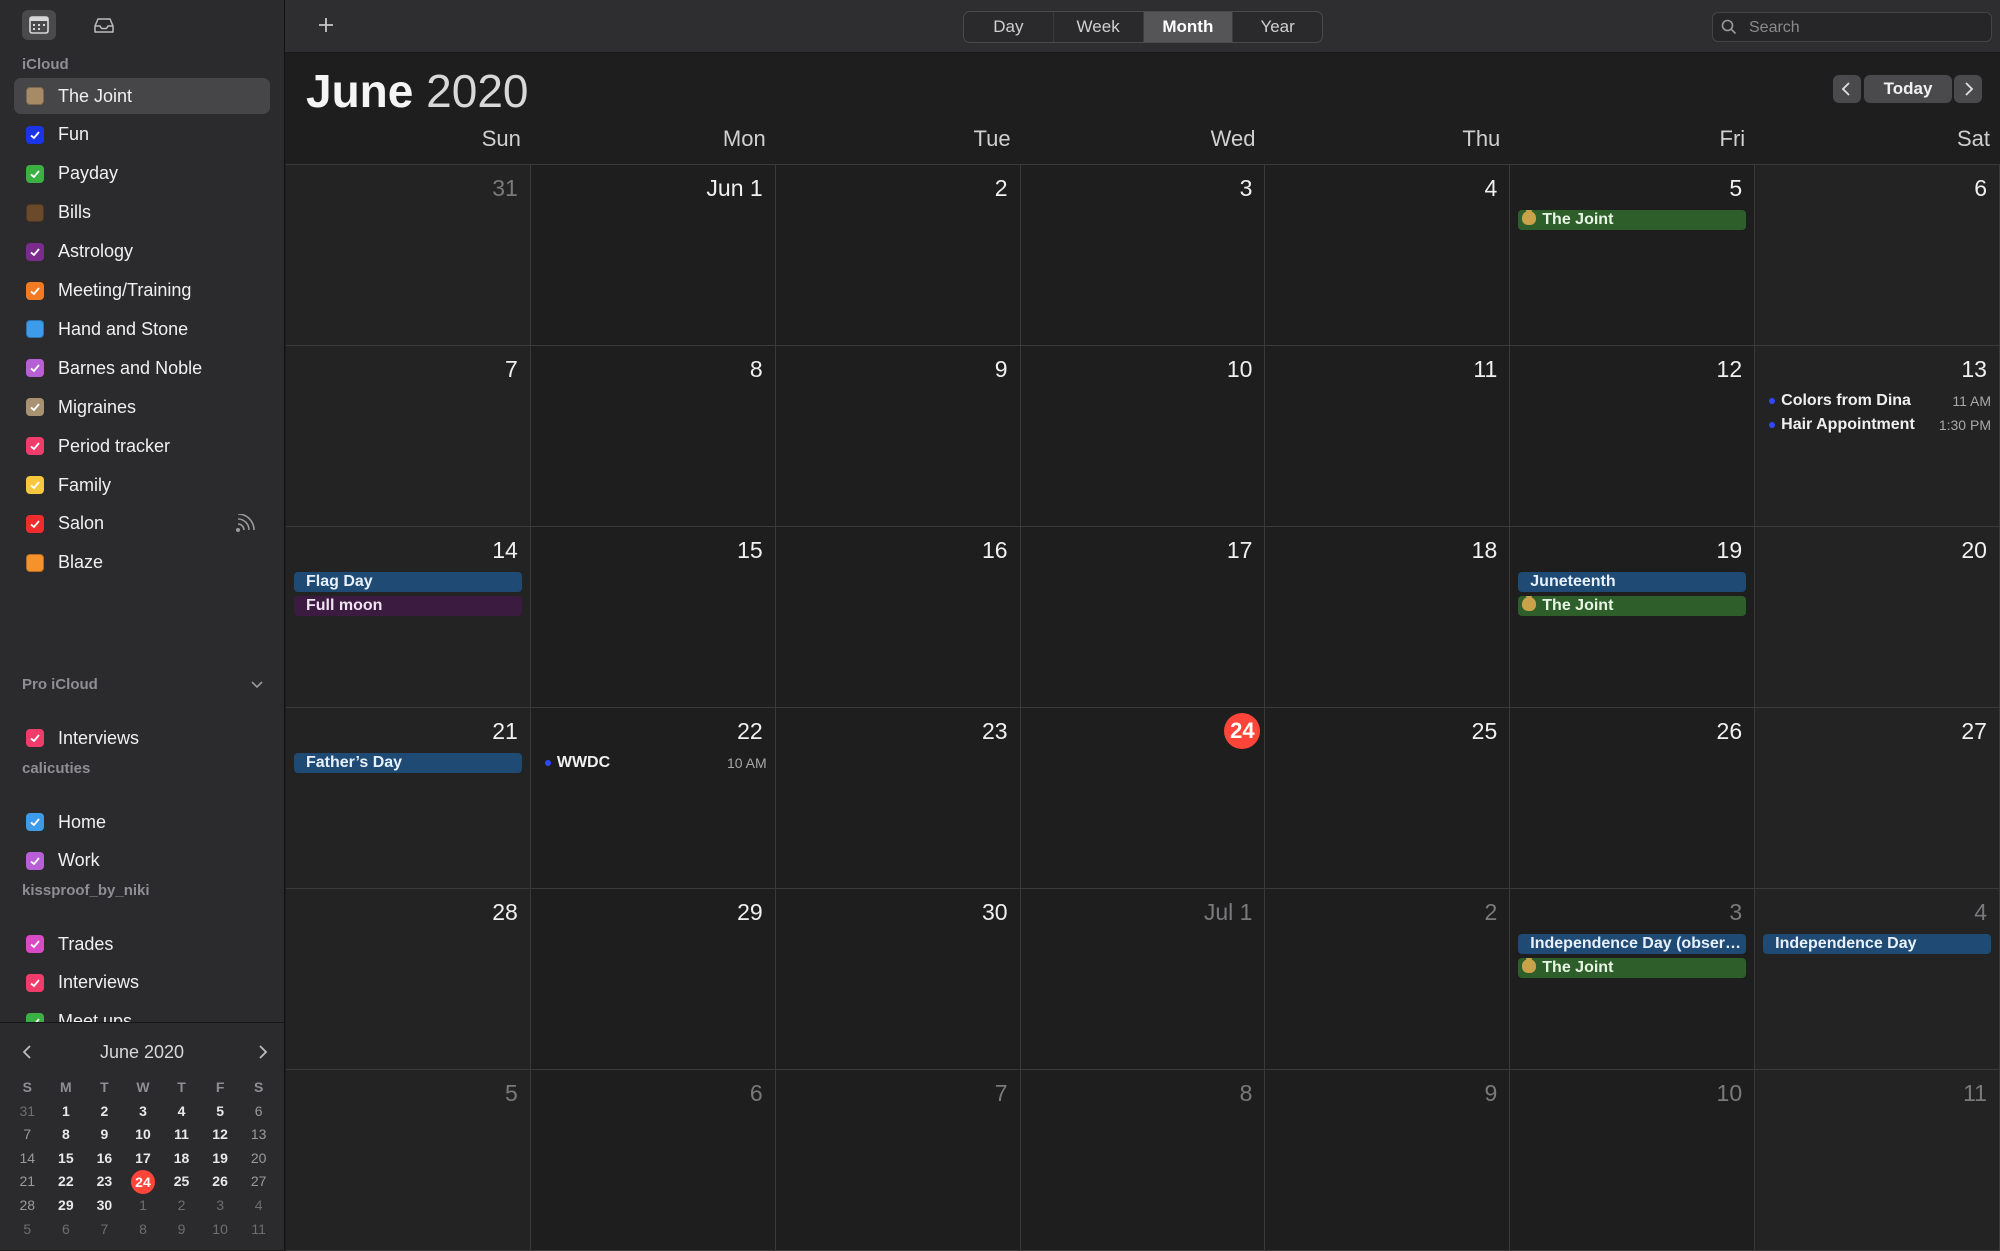 This screenshot has height=1251, width=2000. Describe the element at coordinates (1143, 798) in the screenshot. I see `day-cell: 24` at that location.